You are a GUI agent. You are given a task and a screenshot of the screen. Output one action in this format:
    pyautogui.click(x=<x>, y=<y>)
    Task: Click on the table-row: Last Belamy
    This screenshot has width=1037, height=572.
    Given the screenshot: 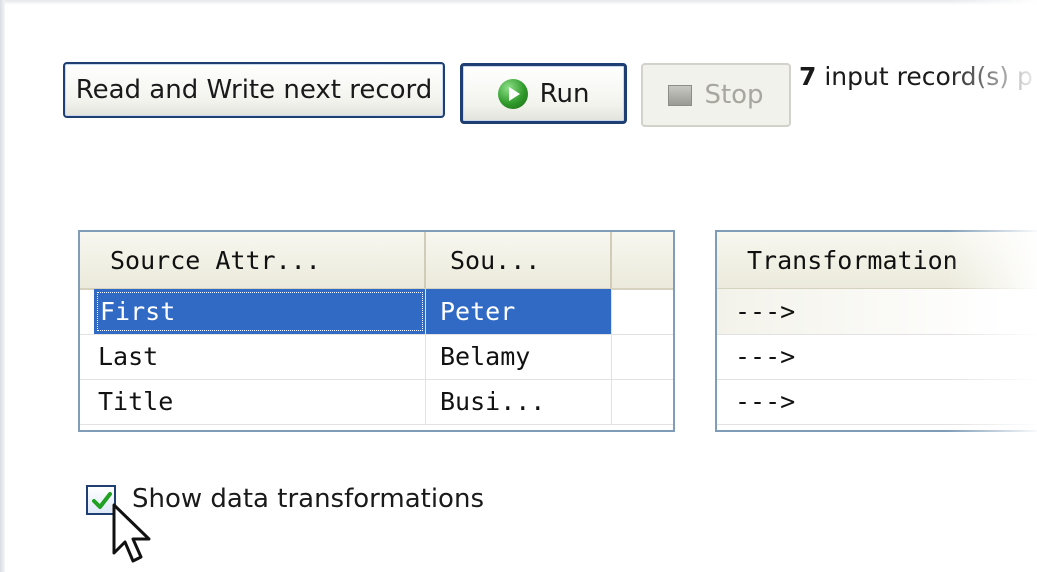 What is the action you would take?
    pyautogui.click(x=376, y=357)
    